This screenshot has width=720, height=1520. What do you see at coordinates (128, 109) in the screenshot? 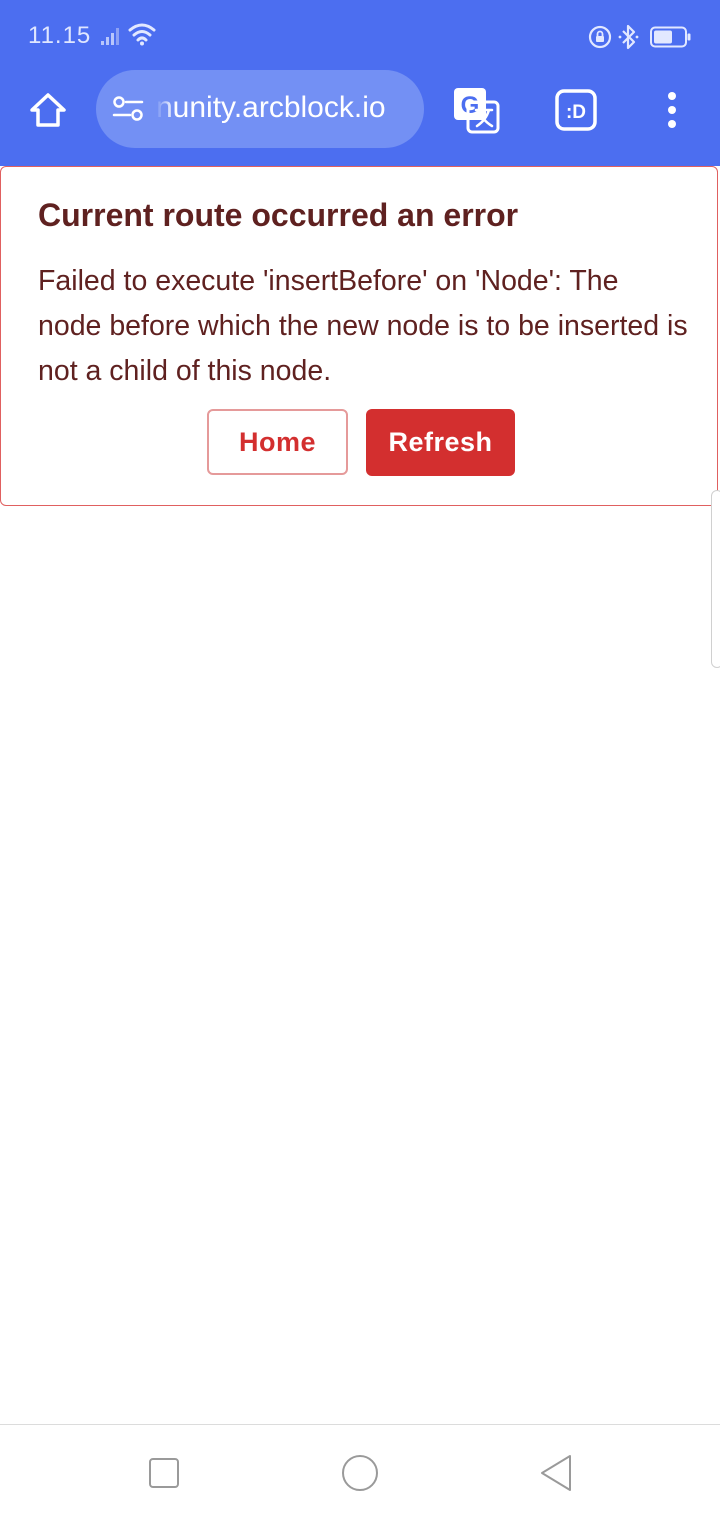
I see `site-settings-icon` at bounding box center [128, 109].